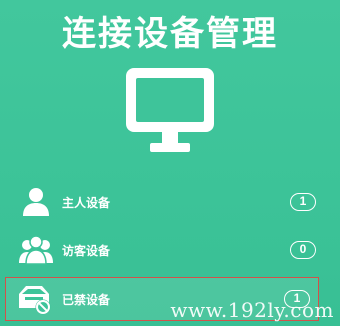 Image resolution: width=340 pixels, height=326 pixels. I want to click on guest-devices-label: 访客设备, so click(86, 251).